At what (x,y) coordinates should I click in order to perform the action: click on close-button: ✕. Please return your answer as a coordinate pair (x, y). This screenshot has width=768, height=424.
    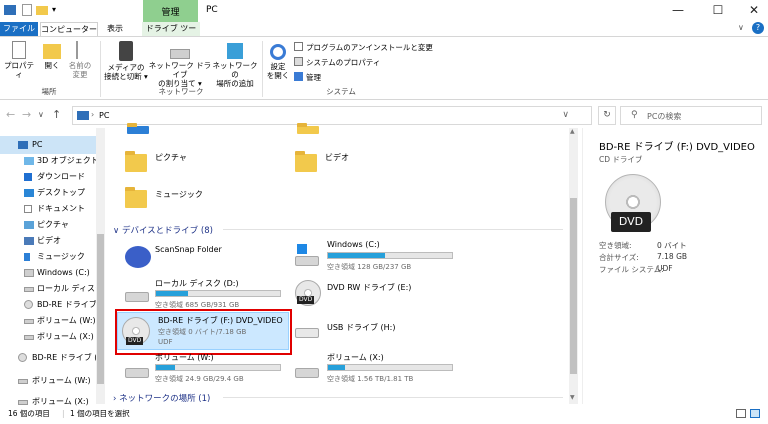
    Looking at the image, I should click on (752, 11).